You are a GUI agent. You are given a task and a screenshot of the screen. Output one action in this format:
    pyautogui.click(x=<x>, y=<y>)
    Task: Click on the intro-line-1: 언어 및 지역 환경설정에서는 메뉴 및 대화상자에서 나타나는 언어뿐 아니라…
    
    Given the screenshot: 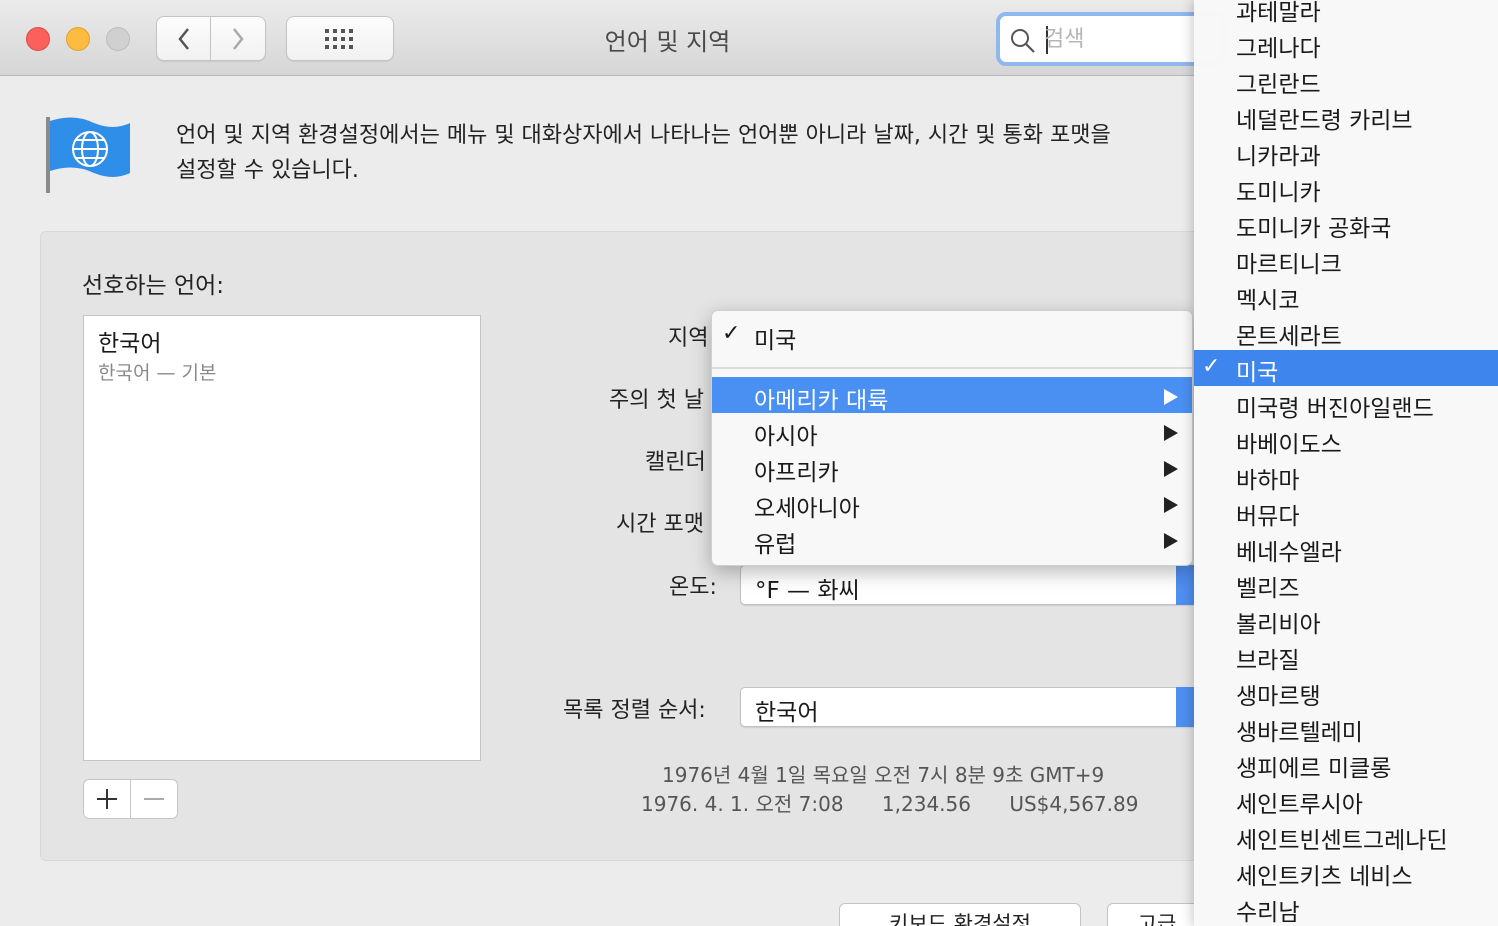 What is the action you would take?
    pyautogui.click(x=643, y=135)
    